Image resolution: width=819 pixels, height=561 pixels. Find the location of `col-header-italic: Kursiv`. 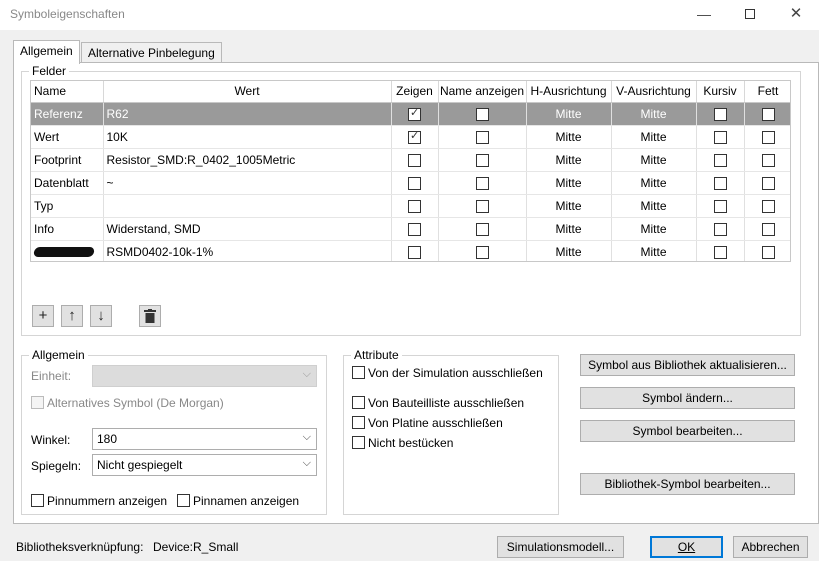

col-header-italic: Kursiv is located at coordinates (720, 92).